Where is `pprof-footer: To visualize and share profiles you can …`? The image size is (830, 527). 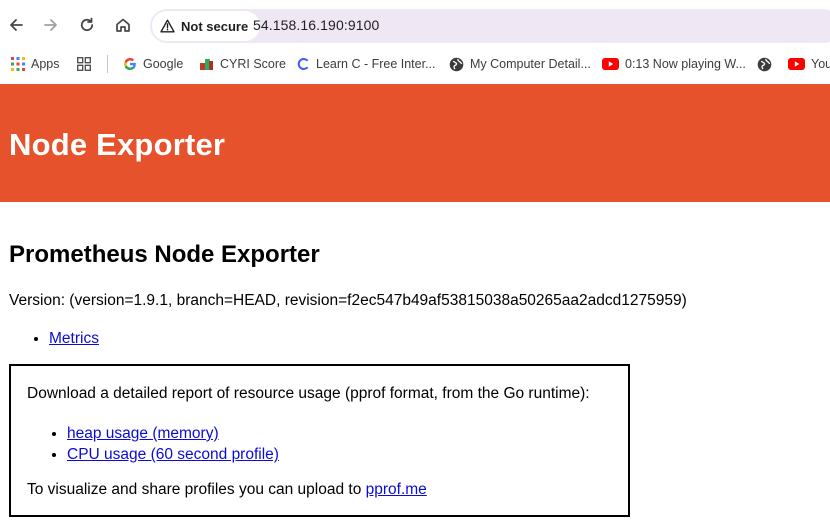 pprof-footer: To visualize and share profiles you can … is located at coordinates (227, 490).